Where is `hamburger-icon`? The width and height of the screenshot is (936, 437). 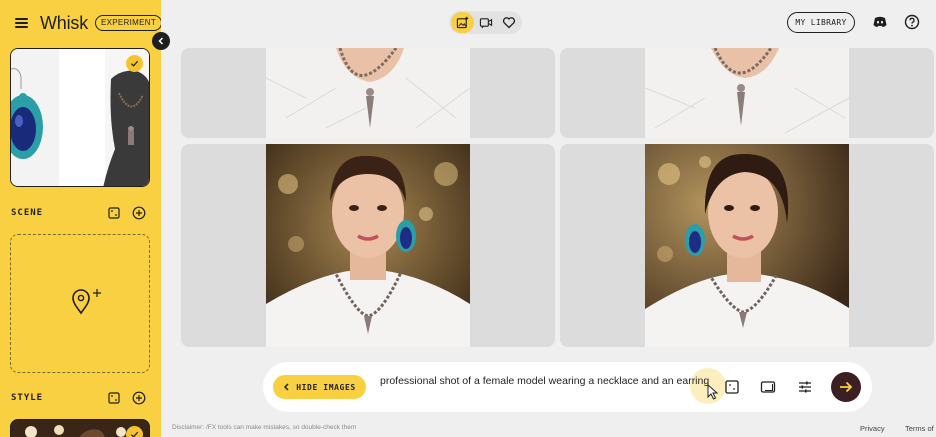 hamburger-icon is located at coordinates (21, 23).